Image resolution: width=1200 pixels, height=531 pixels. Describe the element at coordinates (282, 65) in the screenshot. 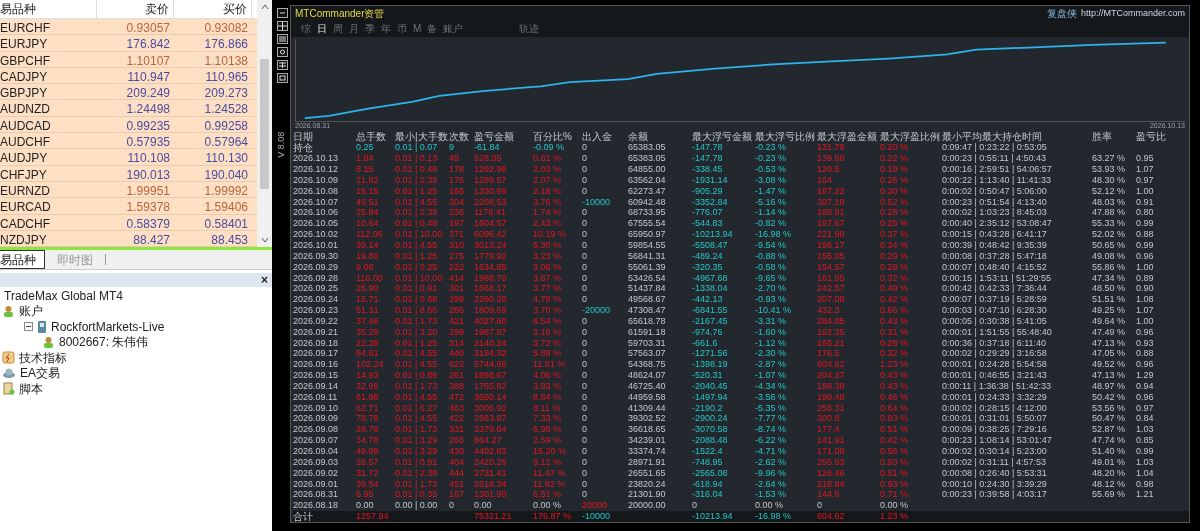

I see `grid-icon` at that location.